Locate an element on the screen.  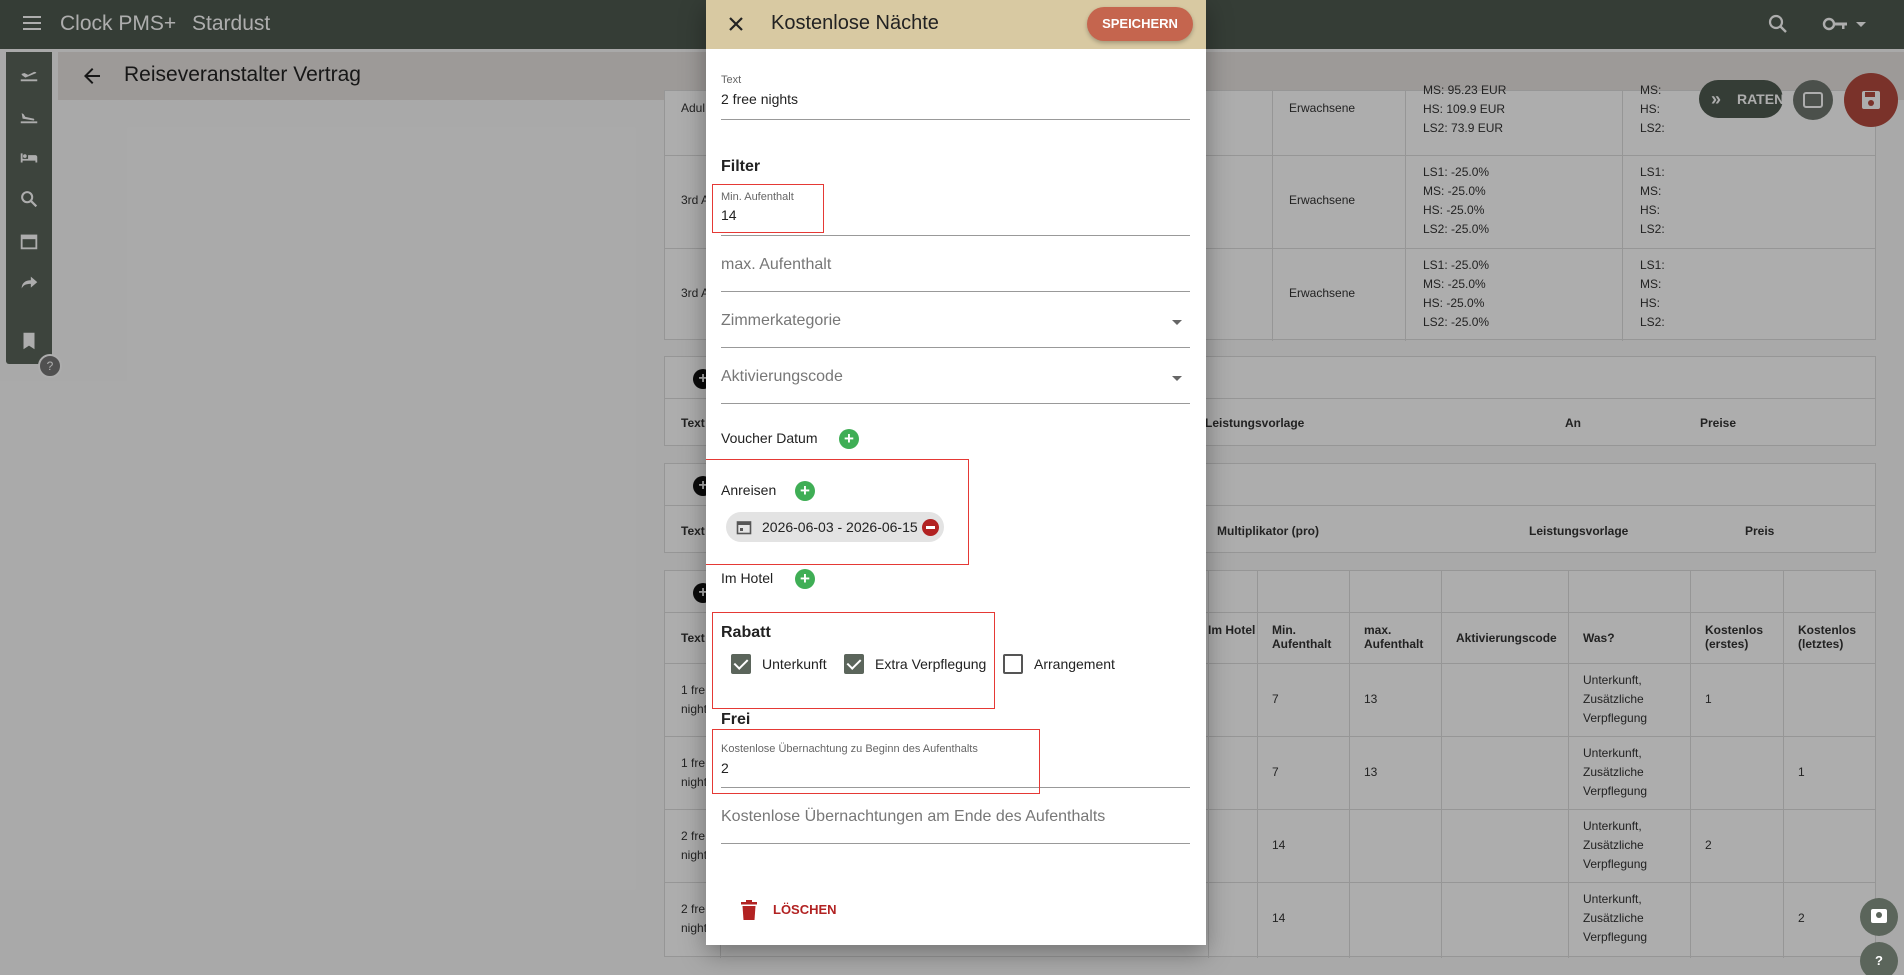
arrival-period-chip: 2026-06-03 - 2026-06-15 is located at coordinates (835, 527).